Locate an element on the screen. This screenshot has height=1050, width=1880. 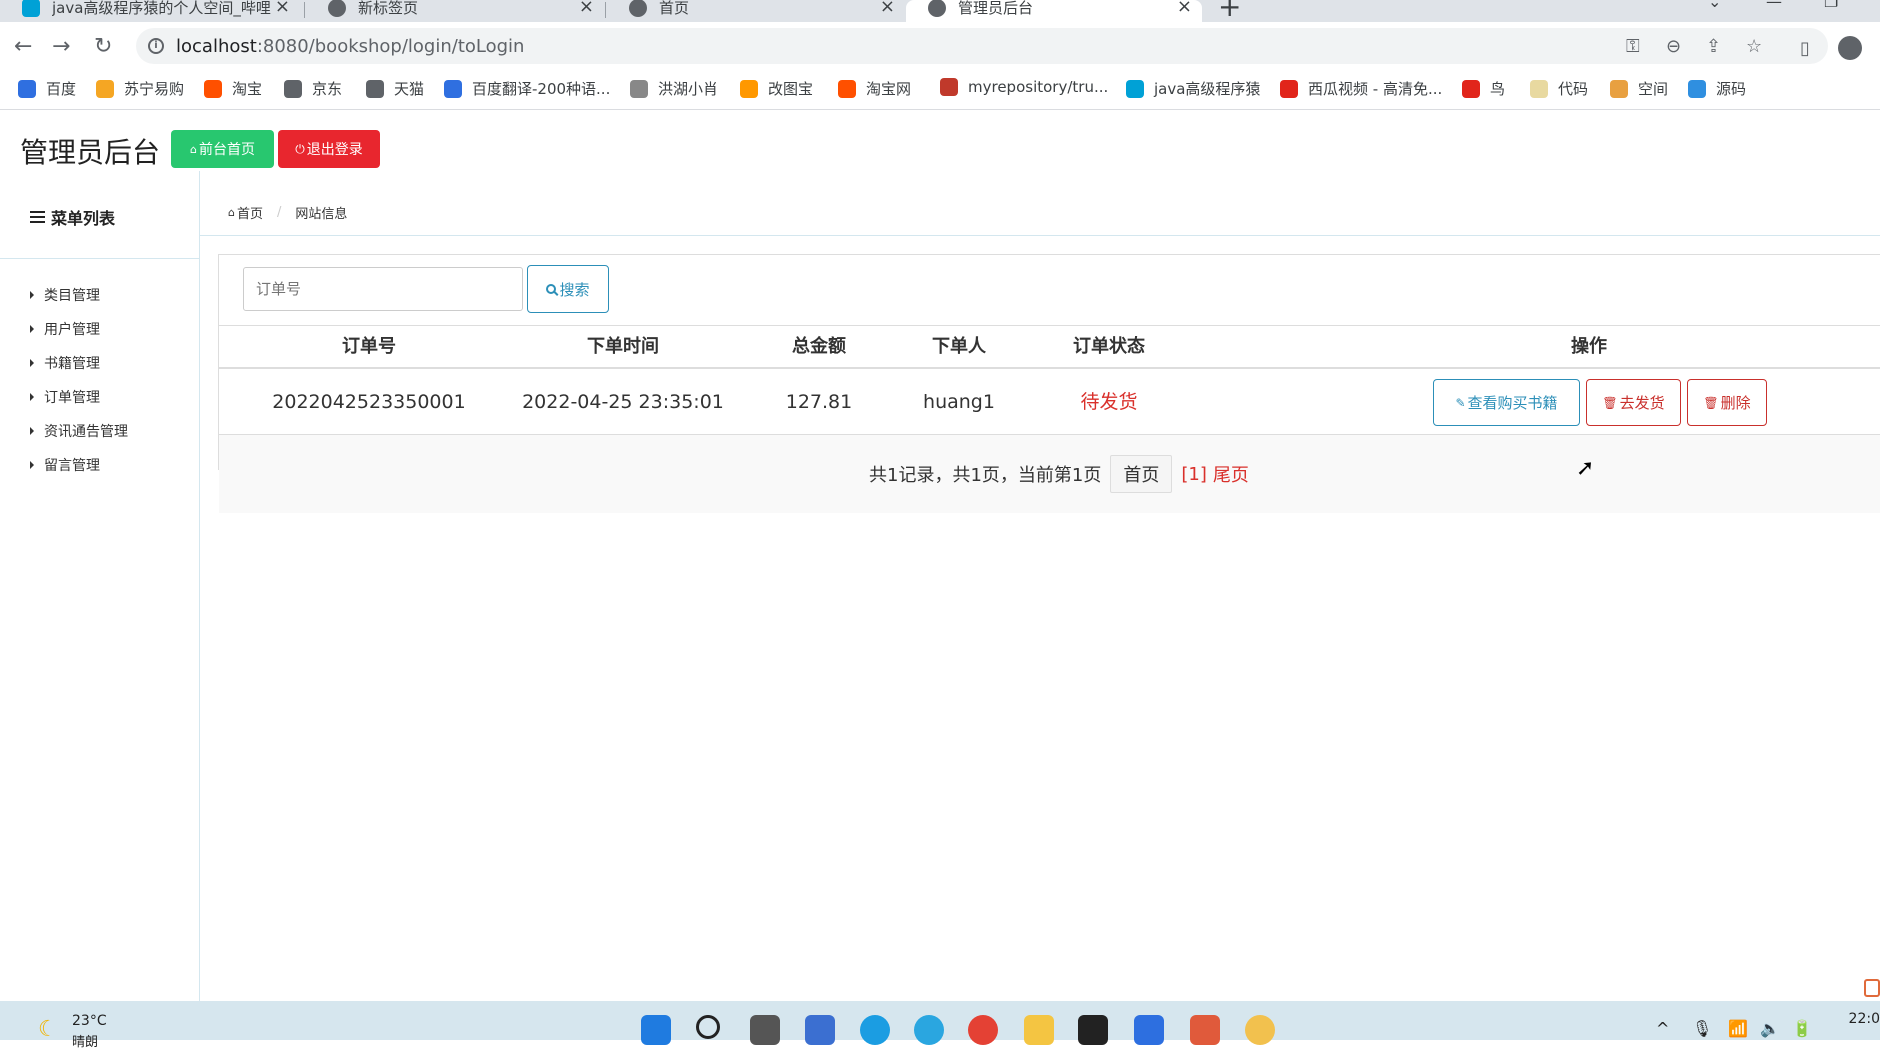
bookmark-item: 鸟 is located at coordinates (1483, 88).